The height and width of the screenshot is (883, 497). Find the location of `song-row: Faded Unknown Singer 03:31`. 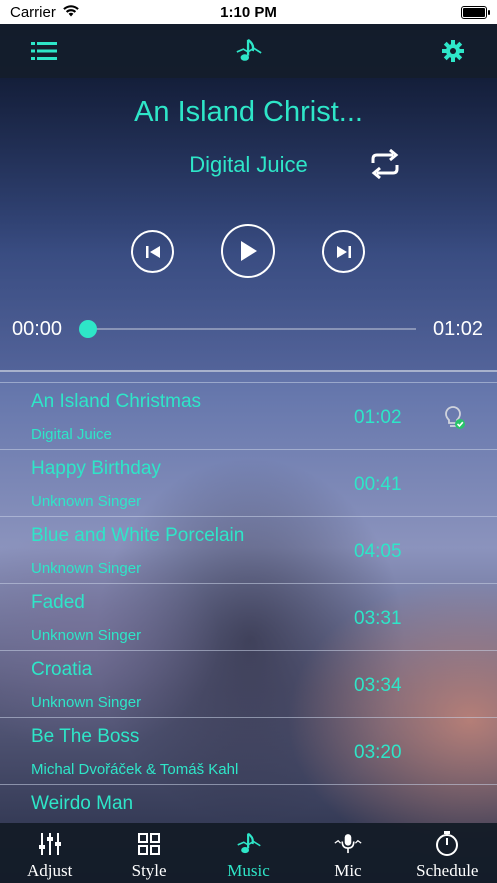

song-row: Faded Unknown Singer 03:31 is located at coordinates (248, 616).